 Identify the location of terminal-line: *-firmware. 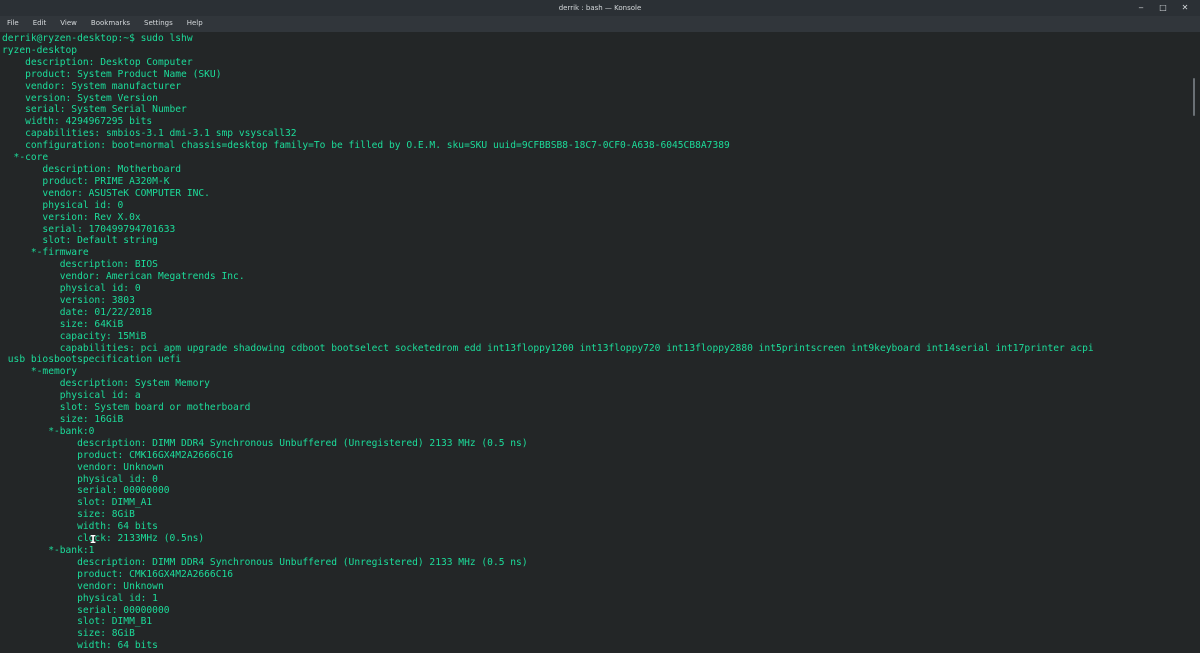
(45, 253).